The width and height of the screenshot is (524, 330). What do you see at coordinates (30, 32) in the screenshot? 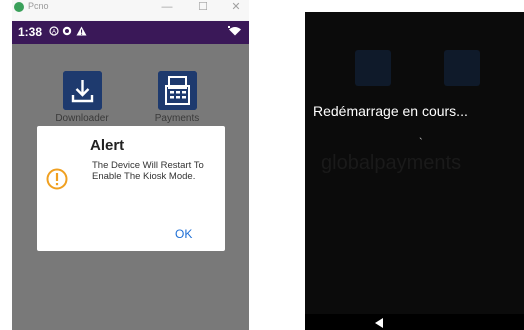
I see `status-time: 1:38` at bounding box center [30, 32].